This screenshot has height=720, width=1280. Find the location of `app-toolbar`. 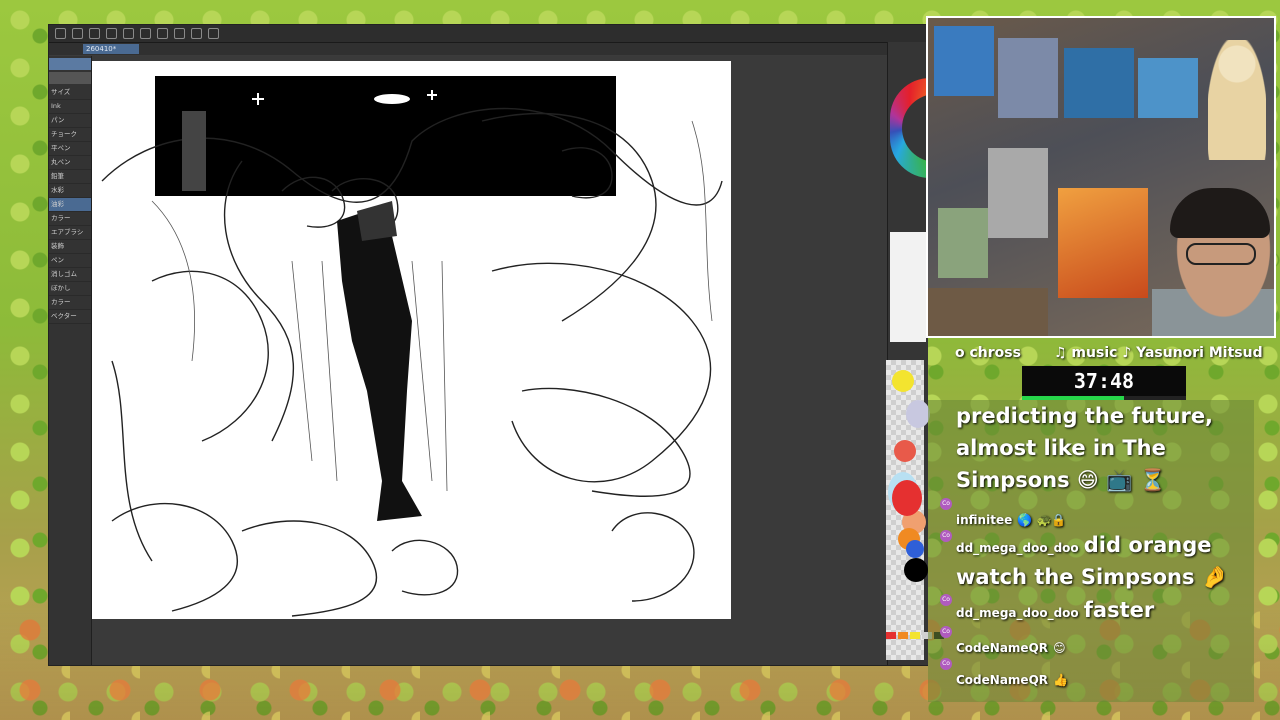

app-toolbar is located at coordinates (488, 34).